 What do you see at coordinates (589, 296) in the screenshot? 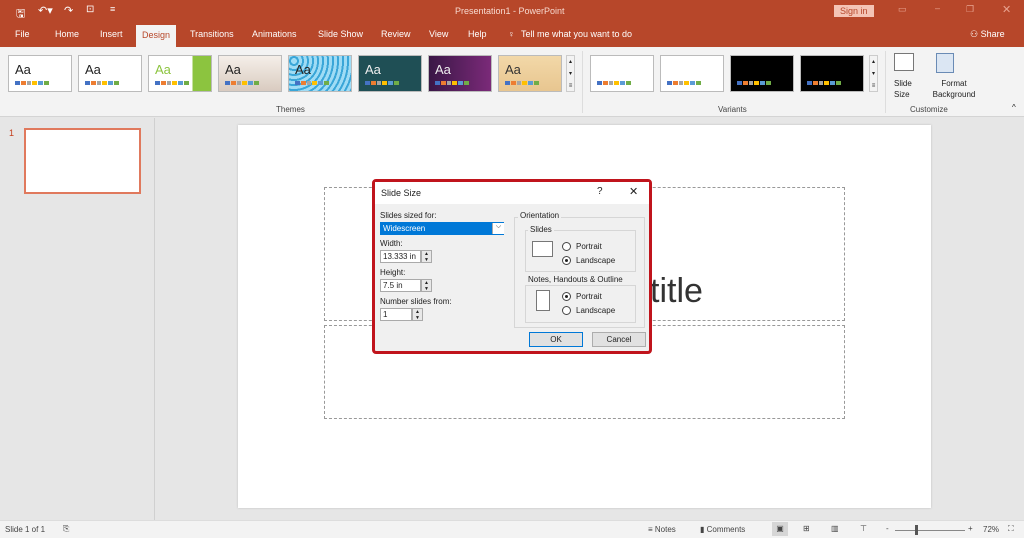
I see `notes-portrait-label: Portrait` at bounding box center [589, 296].